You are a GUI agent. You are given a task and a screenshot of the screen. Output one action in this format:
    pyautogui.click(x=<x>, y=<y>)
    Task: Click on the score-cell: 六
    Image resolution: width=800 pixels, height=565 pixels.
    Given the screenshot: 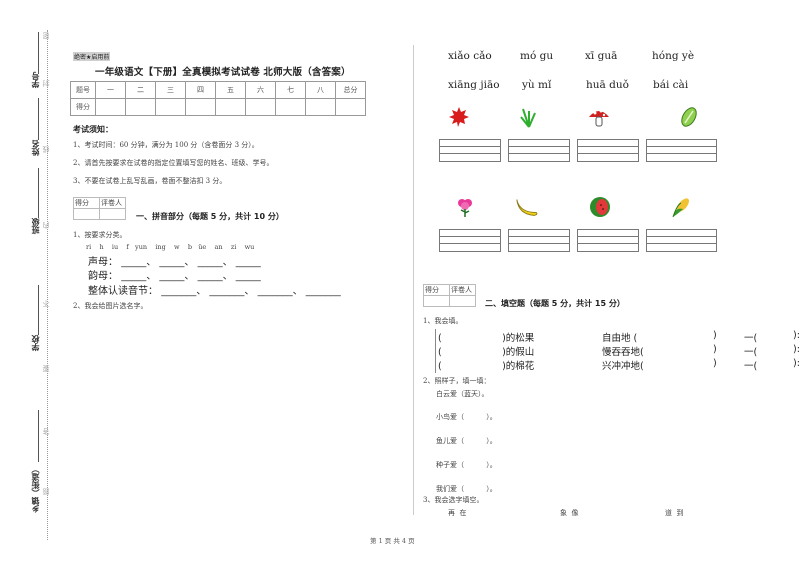 What is the action you would take?
    pyautogui.click(x=260, y=90)
    